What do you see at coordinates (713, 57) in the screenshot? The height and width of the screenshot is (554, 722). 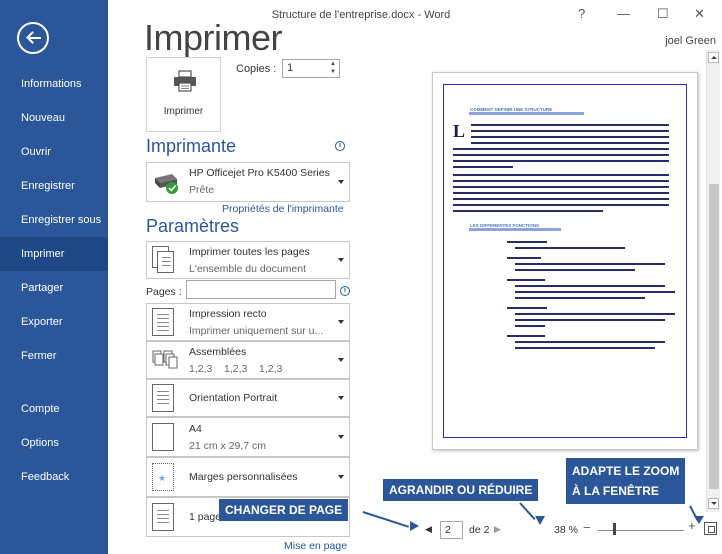 I see `scroll-up-icon` at bounding box center [713, 57].